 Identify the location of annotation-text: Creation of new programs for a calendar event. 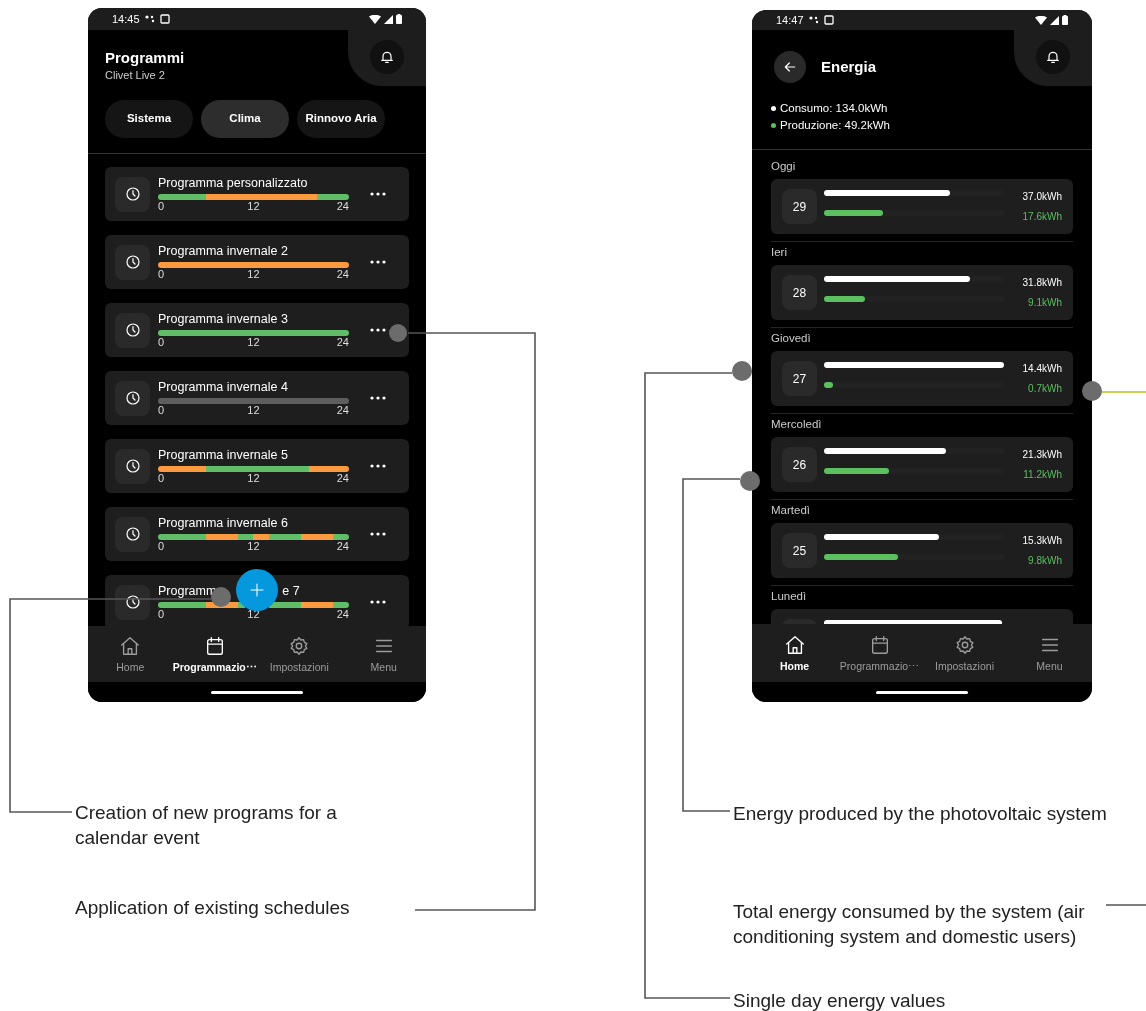
(206, 825).